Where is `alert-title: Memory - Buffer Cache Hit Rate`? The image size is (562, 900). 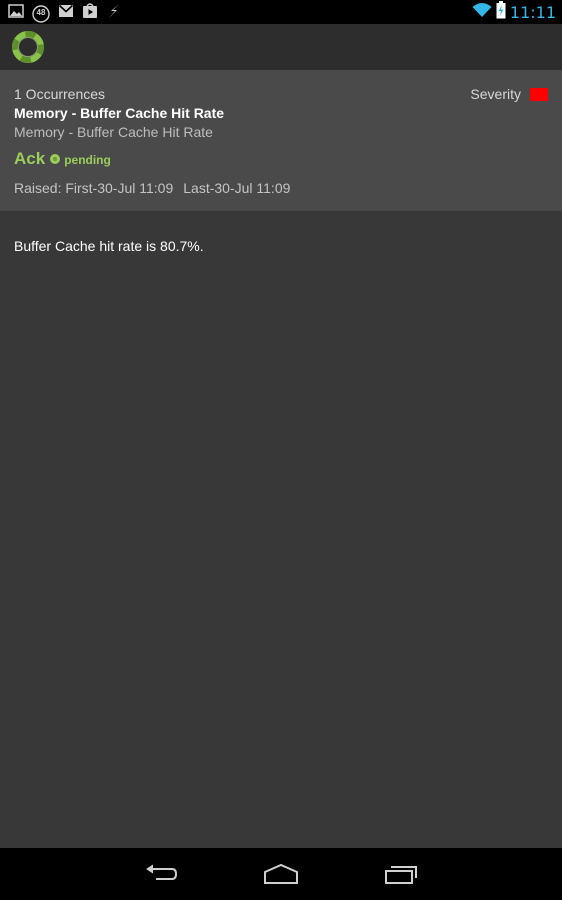
alert-title: Memory - Buffer Cache Hit Rate is located at coordinates (119, 113).